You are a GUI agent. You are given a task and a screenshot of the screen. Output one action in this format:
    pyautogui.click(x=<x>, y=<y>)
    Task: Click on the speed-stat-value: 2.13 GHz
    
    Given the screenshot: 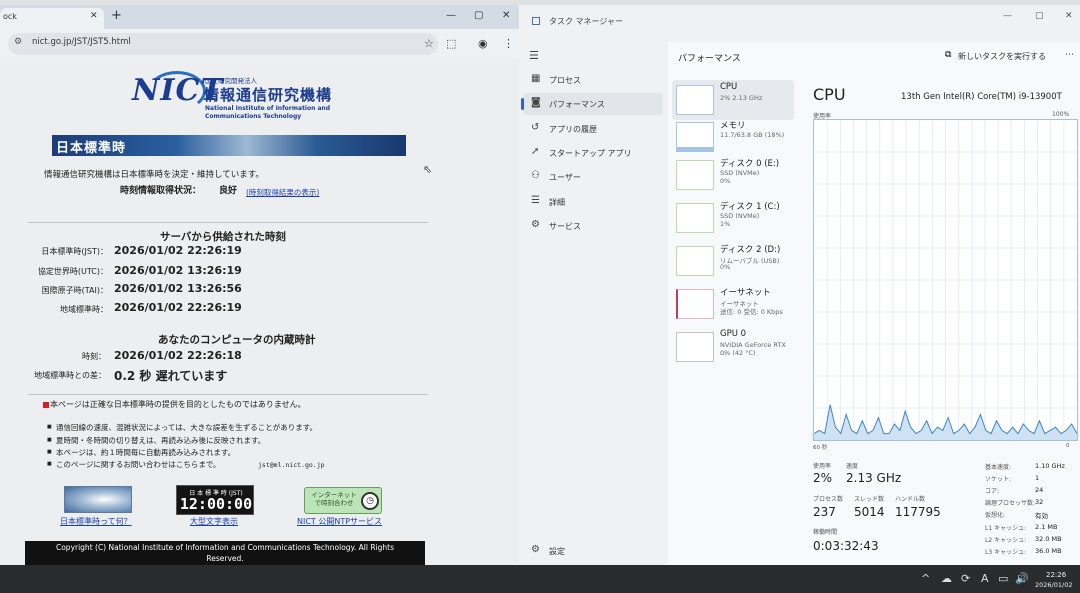 What is the action you would take?
    pyautogui.click(x=874, y=478)
    